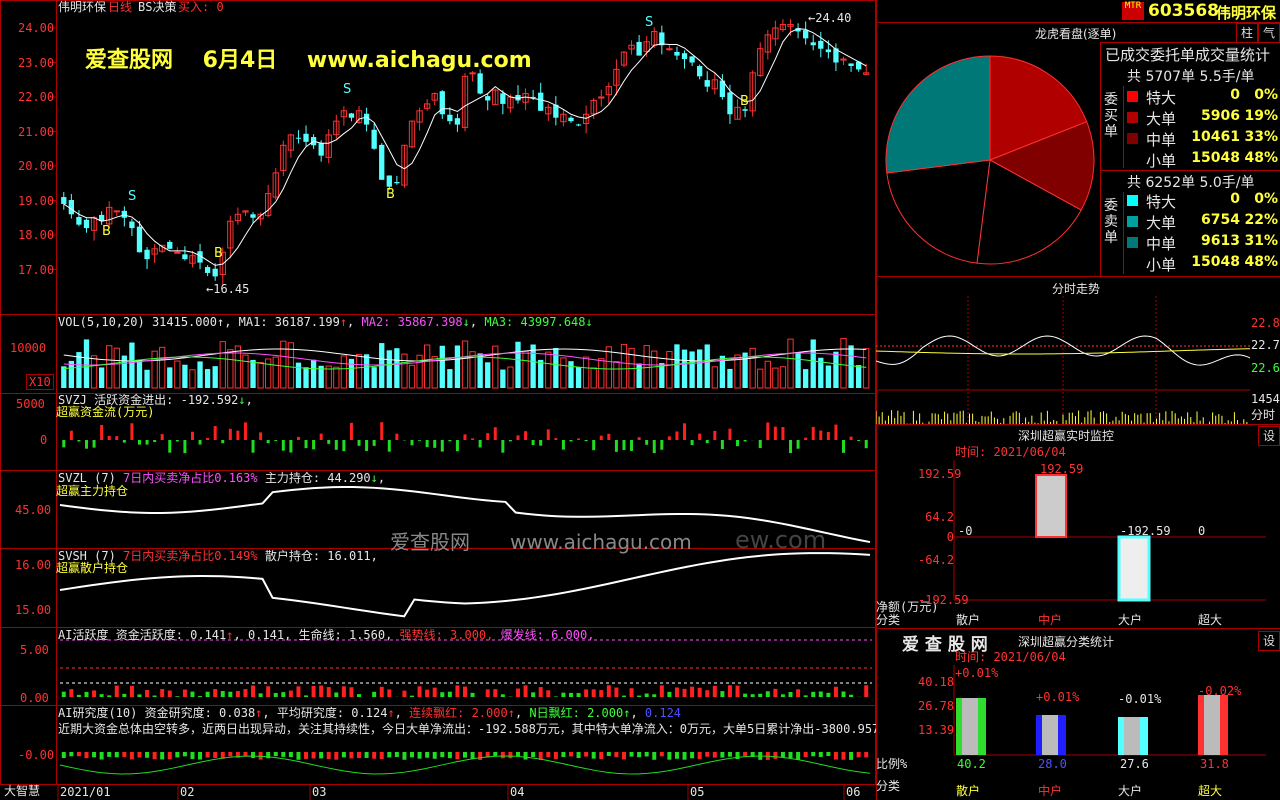  Describe the element at coordinates (936, 730) in the screenshot. I see `stat-axis-label: 13.39` at that location.